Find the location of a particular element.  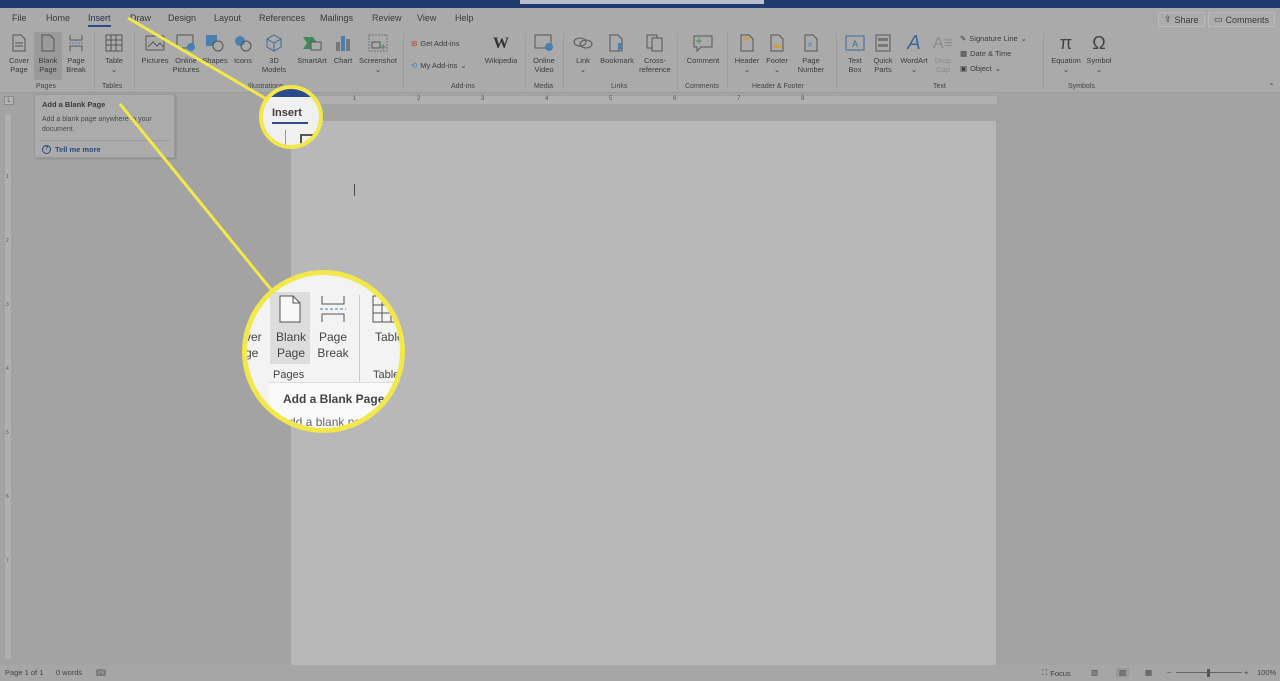

online-video-button: Online Video is located at coordinates (544, 53).